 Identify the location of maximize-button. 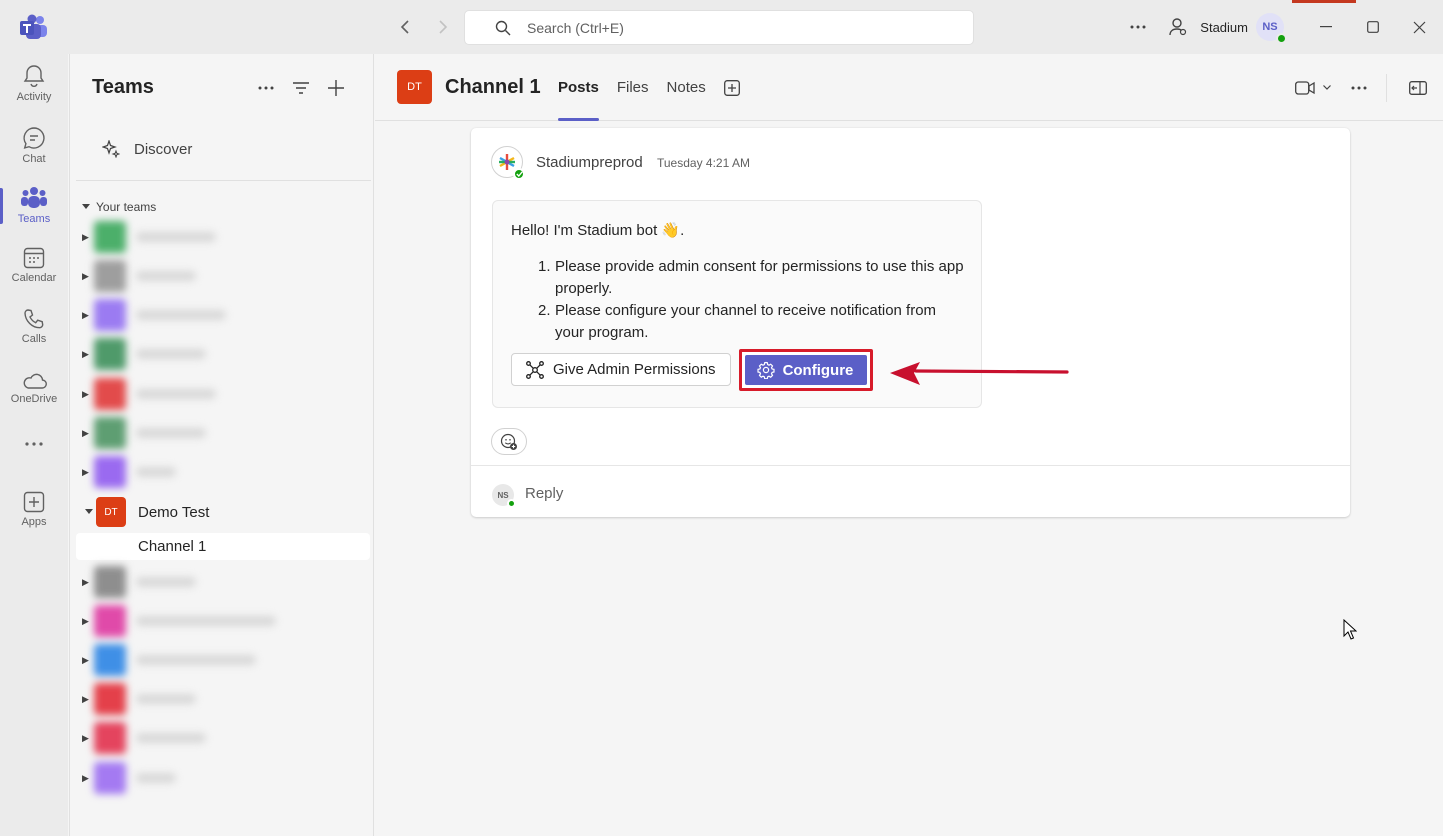
(1372, 27).